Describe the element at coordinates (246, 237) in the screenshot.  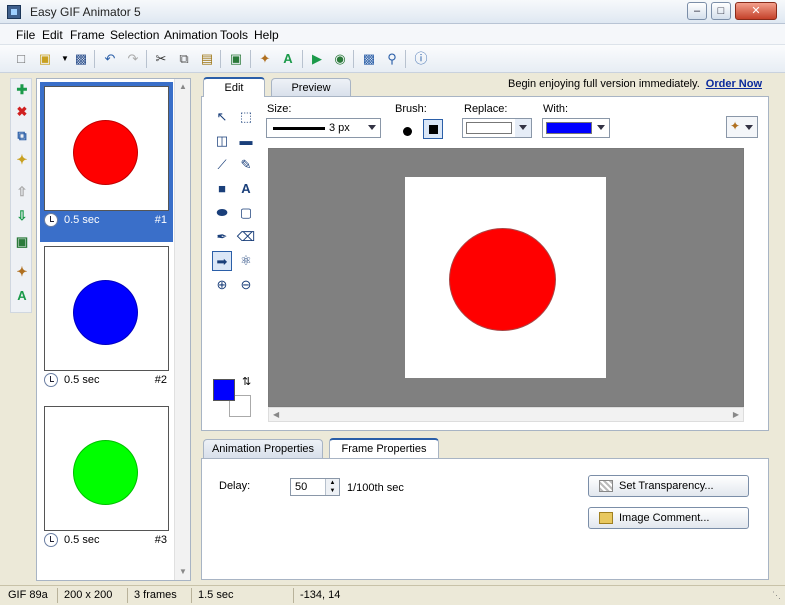
I see `eraser-icon: ⌫` at that location.